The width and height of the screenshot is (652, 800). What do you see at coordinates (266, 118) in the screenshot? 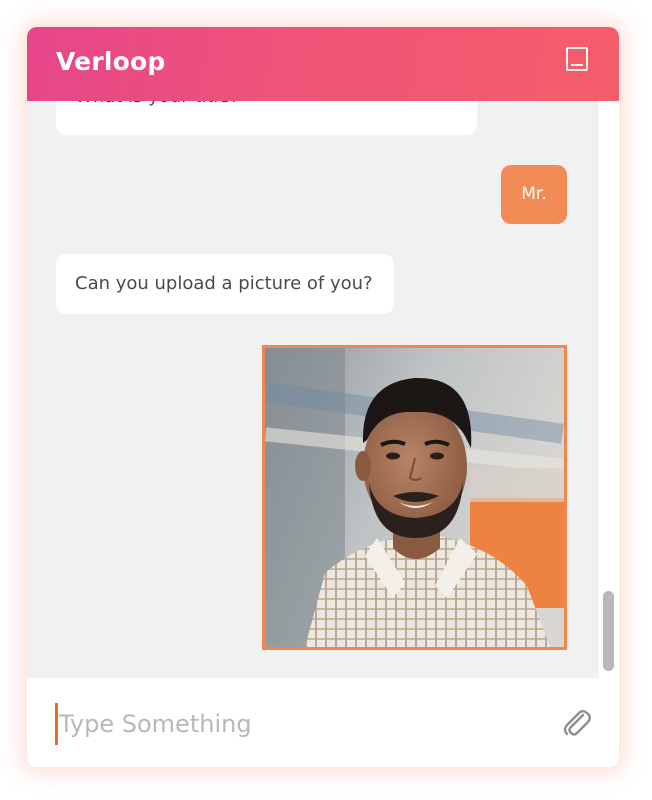
I see `bot-message: What is your title?` at bounding box center [266, 118].